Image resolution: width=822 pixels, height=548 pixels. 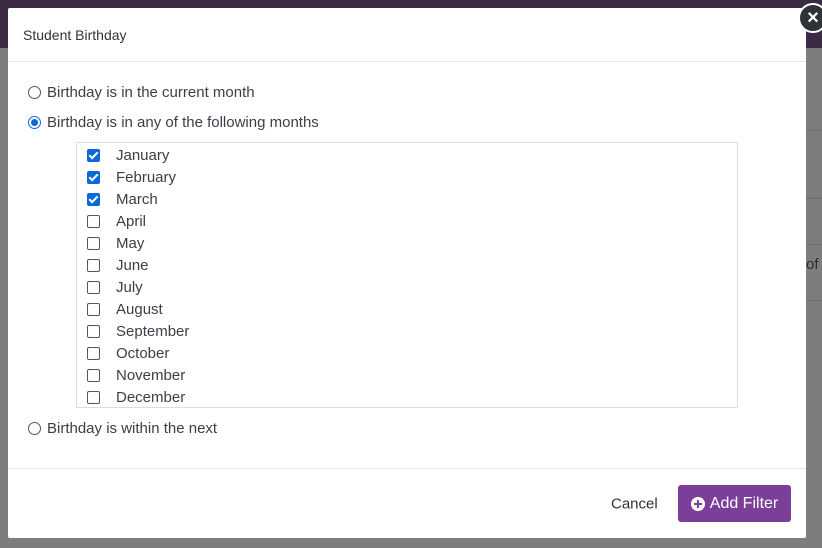 I want to click on close-icon: ×, so click(x=810, y=18).